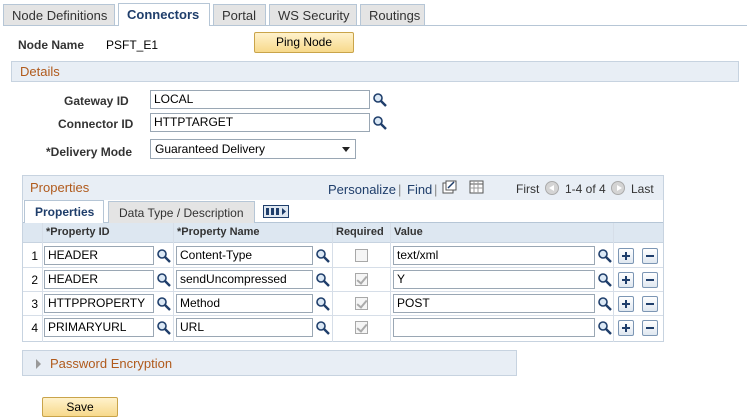 This screenshot has height=420, width=748. I want to click on gateway-id-input: LOCAL, so click(260, 99).